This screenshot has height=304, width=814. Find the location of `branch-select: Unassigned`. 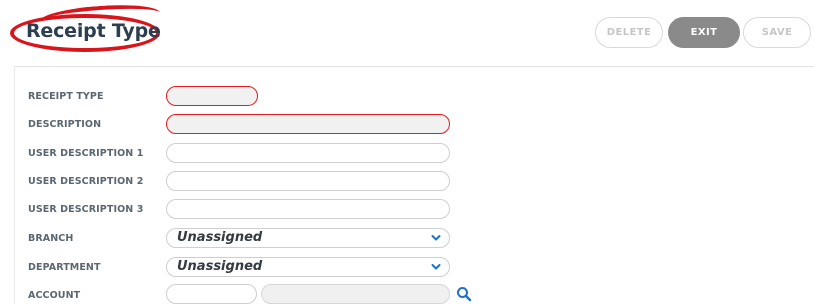

branch-select: Unassigned is located at coordinates (308, 238).